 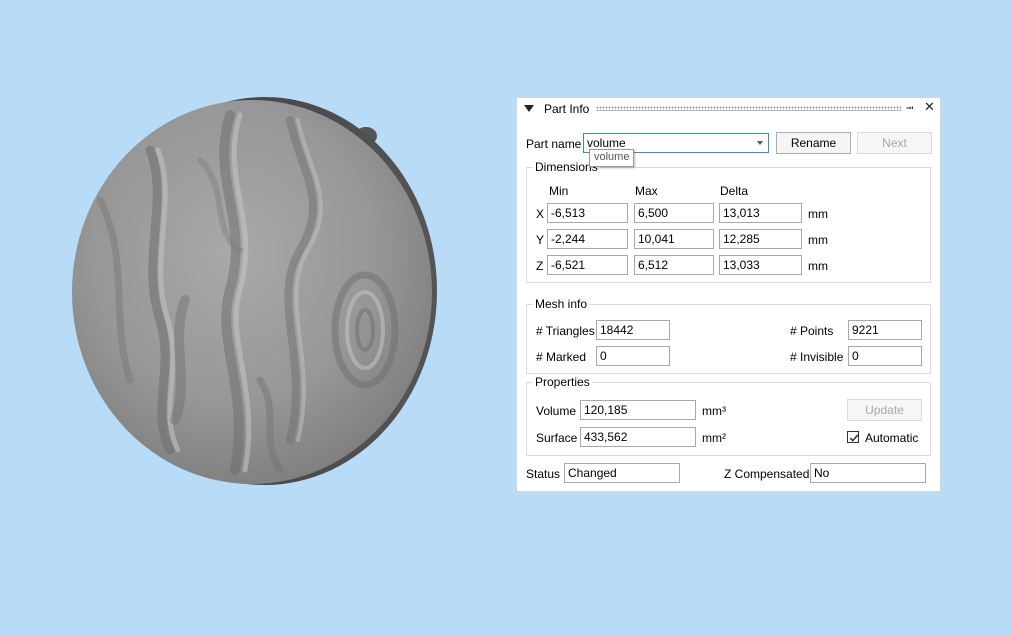 I want to click on automatic-checkbox, so click(x=853, y=437).